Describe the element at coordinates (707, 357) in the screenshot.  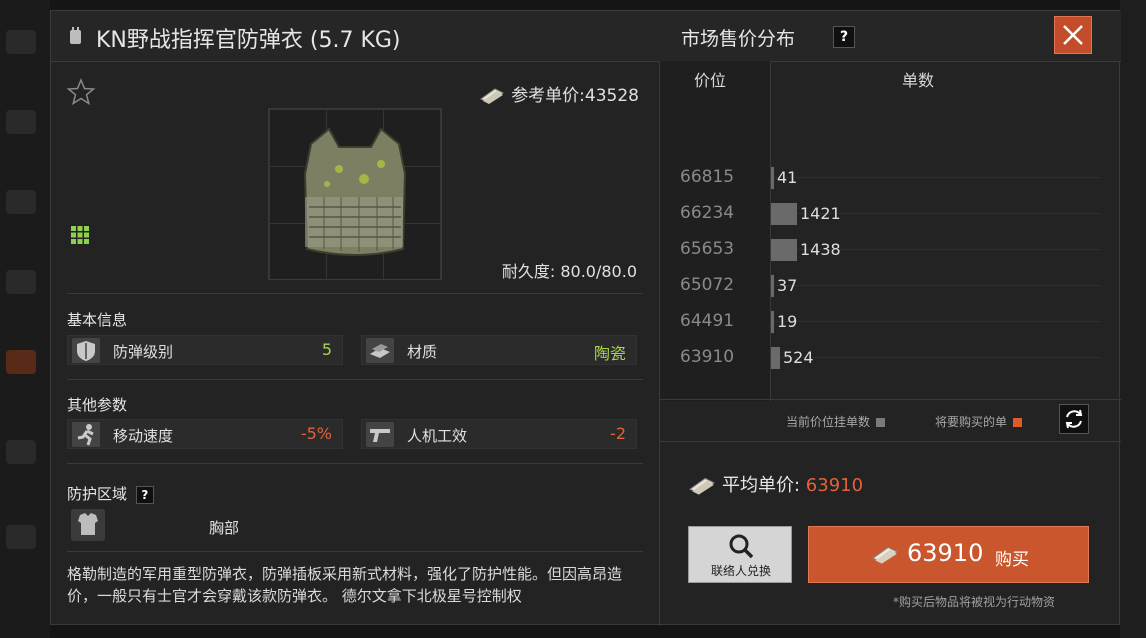
I see `price-tick-label: 63910` at that location.